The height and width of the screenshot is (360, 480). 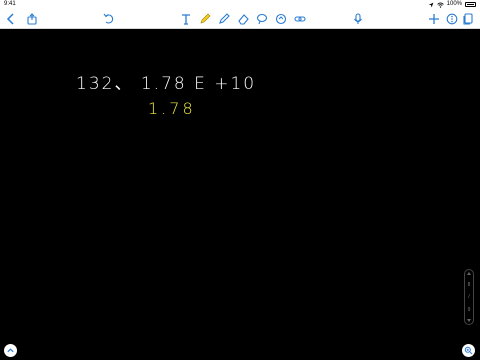 I want to click on status-bar: 9:41 100%, so click(x=240, y=4).